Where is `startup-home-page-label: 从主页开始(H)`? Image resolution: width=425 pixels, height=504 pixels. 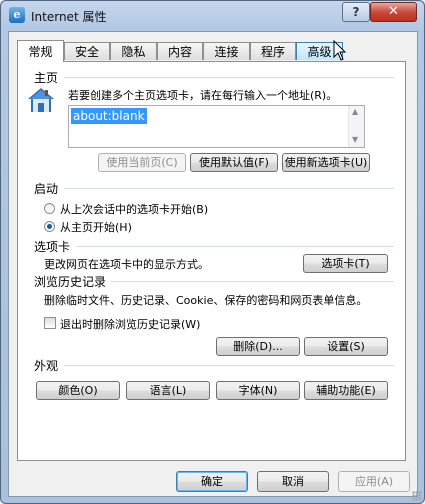
startup-home-page-label: 从主页开始(H) is located at coordinates (96, 227).